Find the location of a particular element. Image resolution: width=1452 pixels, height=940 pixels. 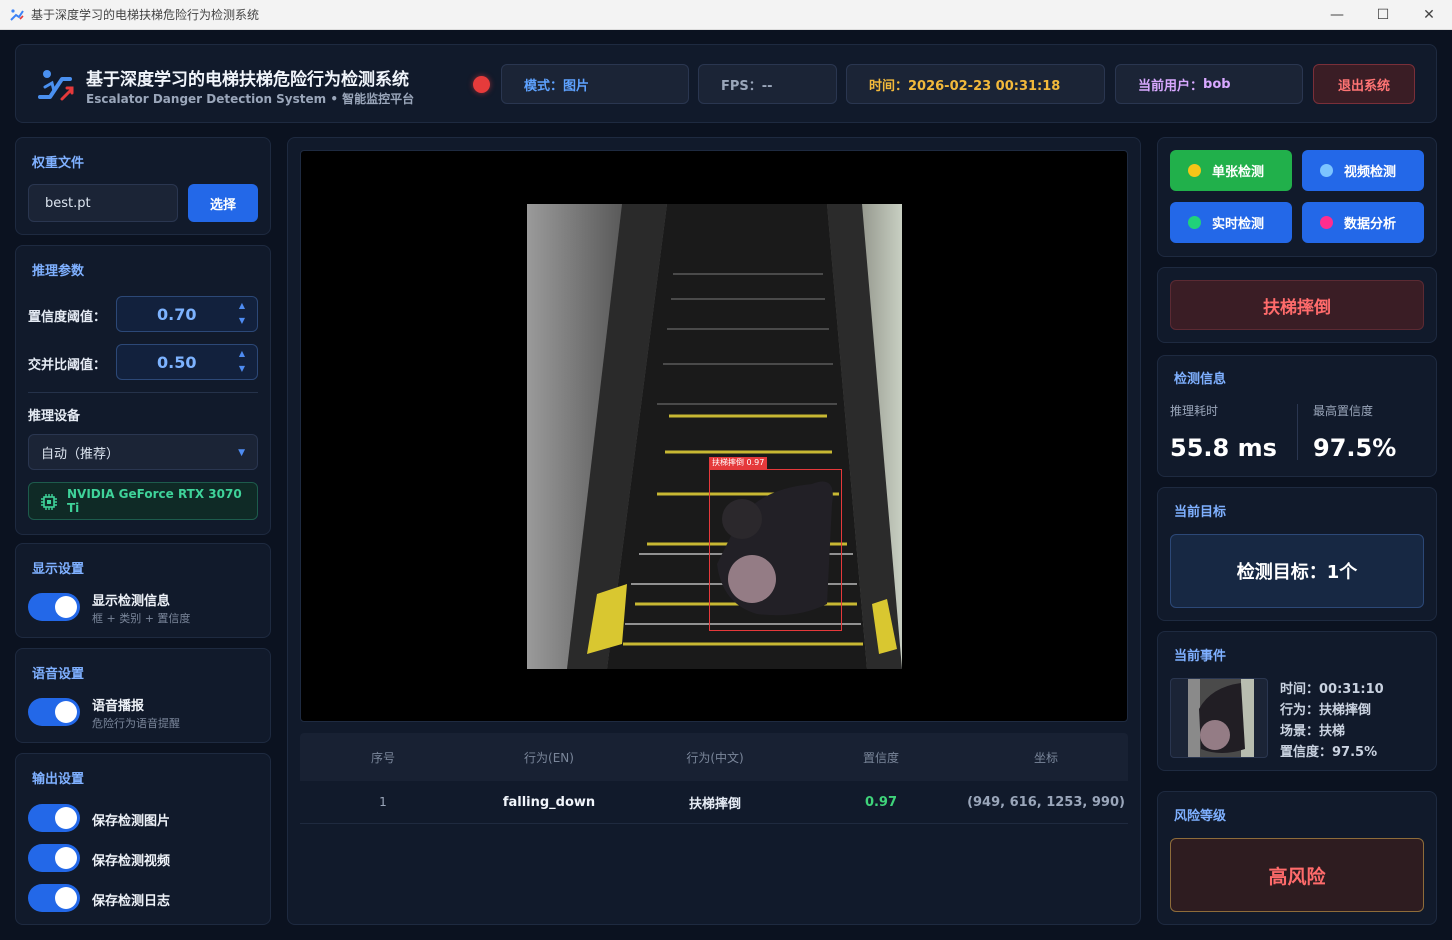

show-info-label: 显示检测信息 is located at coordinates (131, 601).